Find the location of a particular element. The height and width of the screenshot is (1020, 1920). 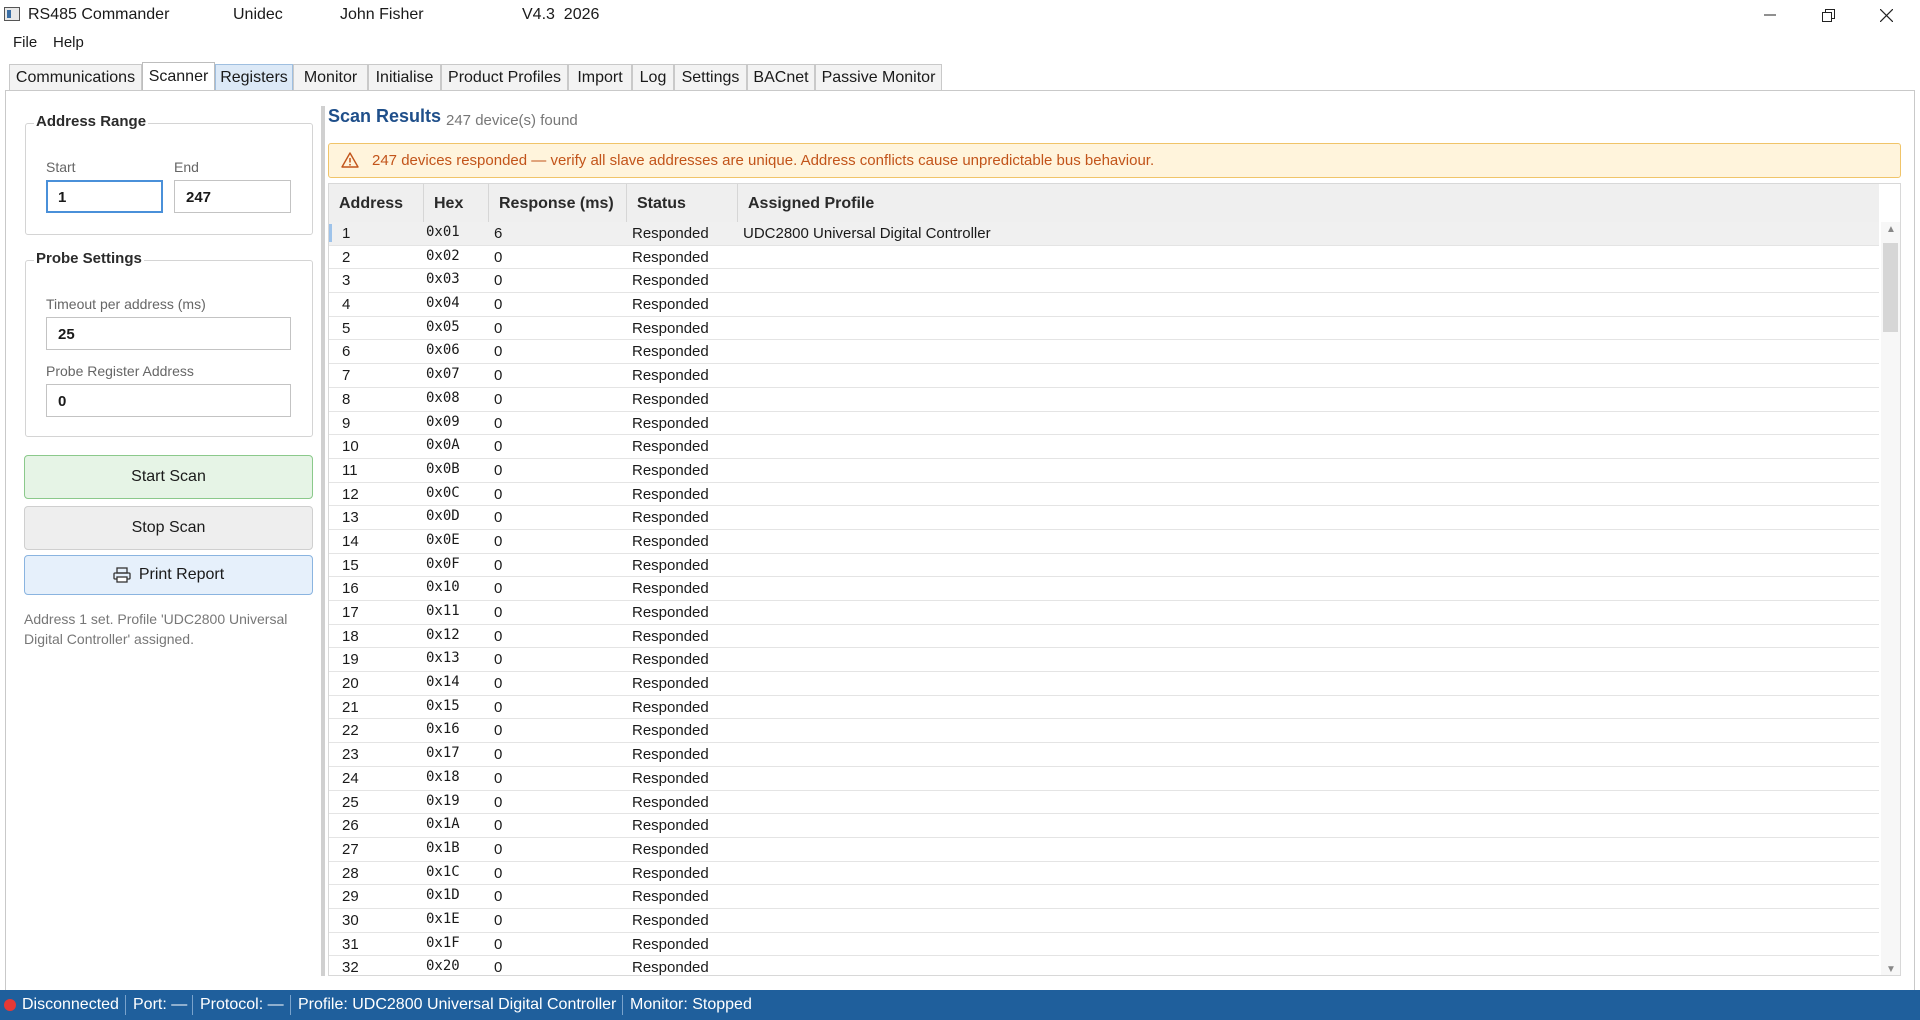

address-cell: 21 is located at coordinates (350, 707).